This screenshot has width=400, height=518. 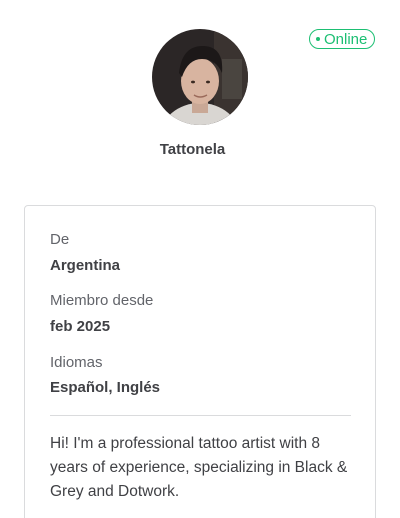 I want to click on status-label: Online, so click(x=346, y=39).